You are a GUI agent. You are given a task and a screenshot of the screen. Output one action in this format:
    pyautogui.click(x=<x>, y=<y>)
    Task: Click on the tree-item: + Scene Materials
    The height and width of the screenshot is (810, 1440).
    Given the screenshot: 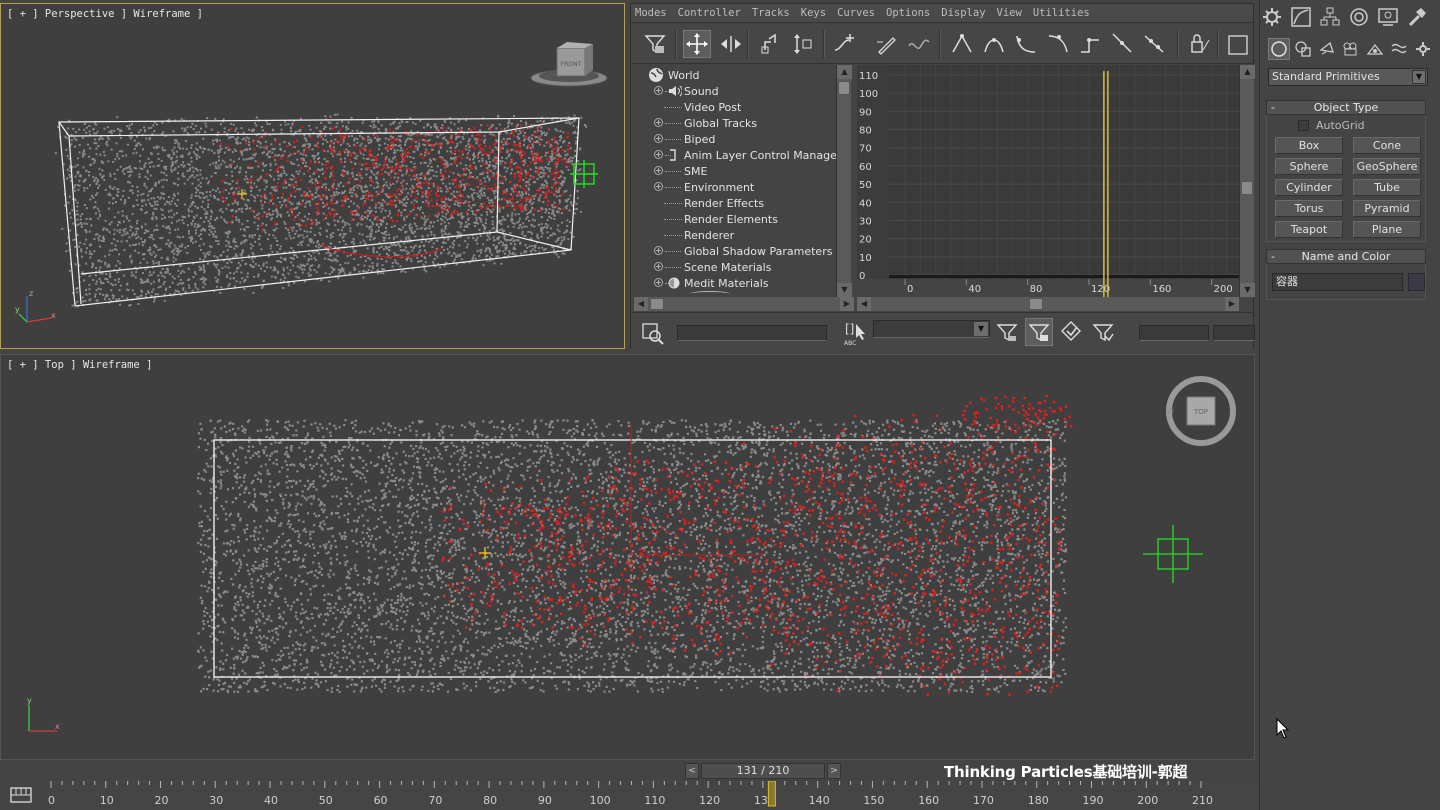 What is the action you would take?
    pyautogui.click(x=734, y=267)
    